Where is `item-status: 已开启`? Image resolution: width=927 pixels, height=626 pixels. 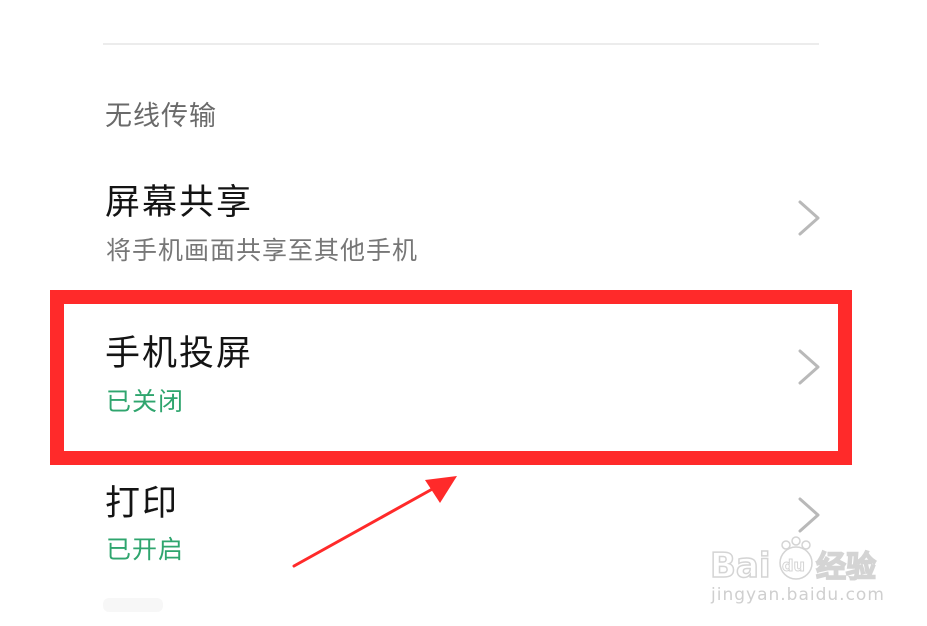 item-status: 已开启 is located at coordinates (145, 549).